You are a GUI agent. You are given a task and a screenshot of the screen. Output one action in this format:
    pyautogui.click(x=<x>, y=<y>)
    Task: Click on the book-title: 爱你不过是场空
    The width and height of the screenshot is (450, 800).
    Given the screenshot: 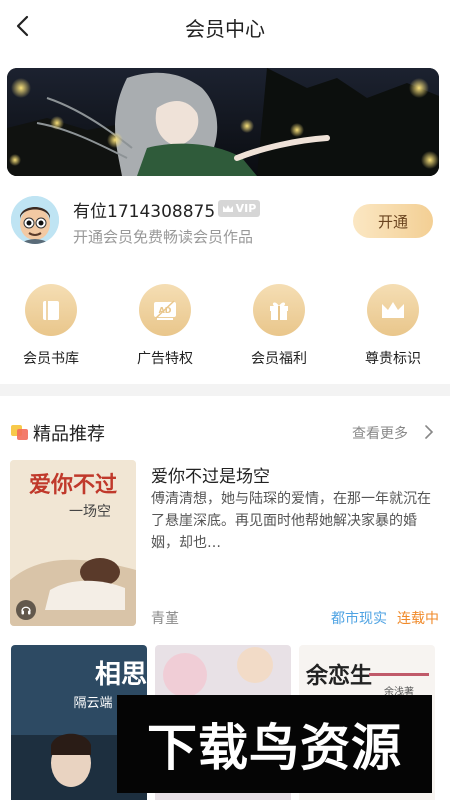 What is the action you would take?
    pyautogui.click(x=210, y=474)
    